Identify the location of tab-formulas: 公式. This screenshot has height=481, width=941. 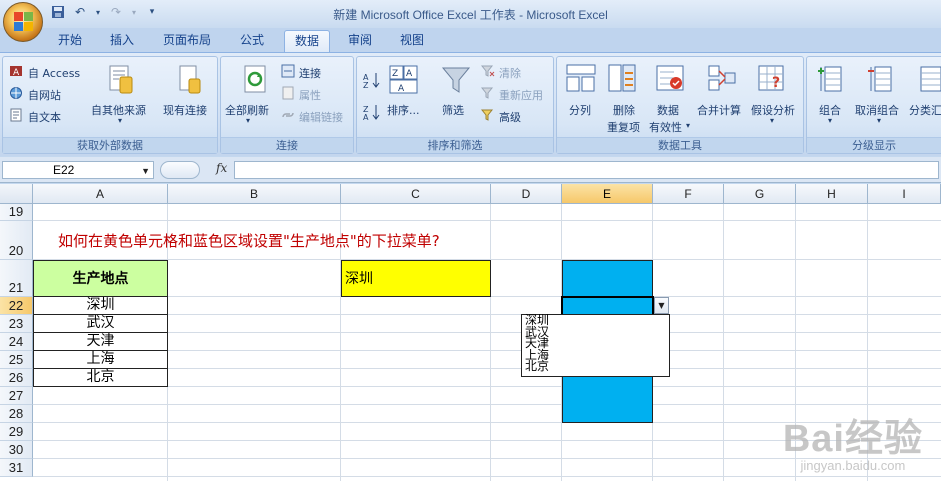
(252, 41).